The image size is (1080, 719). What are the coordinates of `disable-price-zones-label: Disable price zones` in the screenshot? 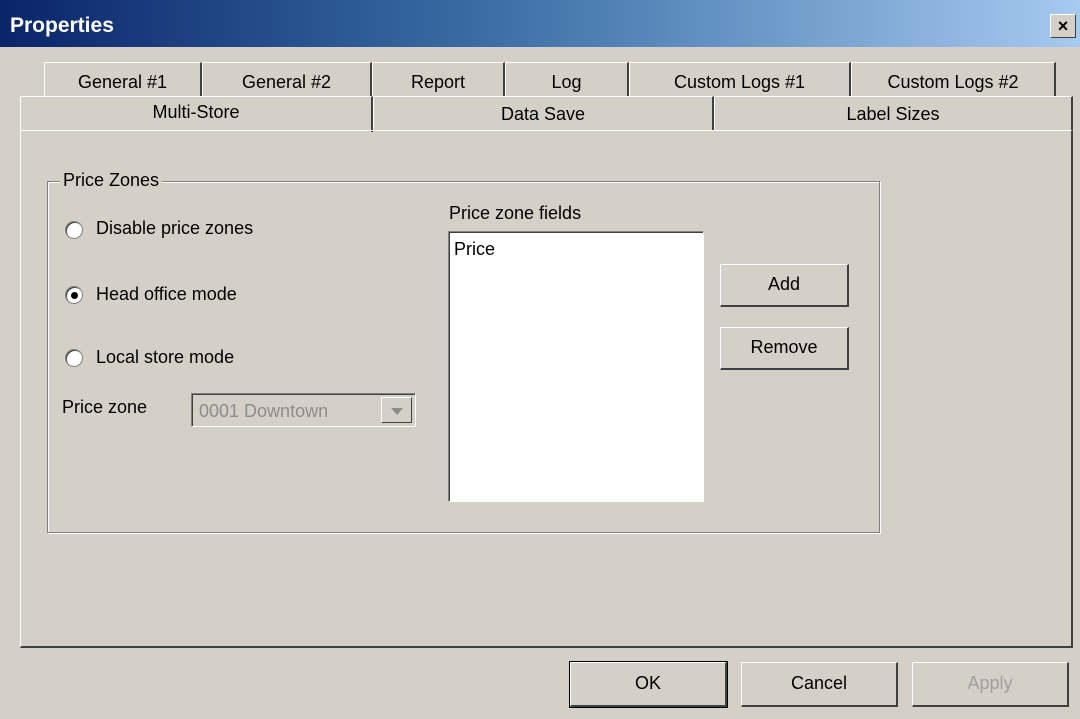 It's located at (174, 228).